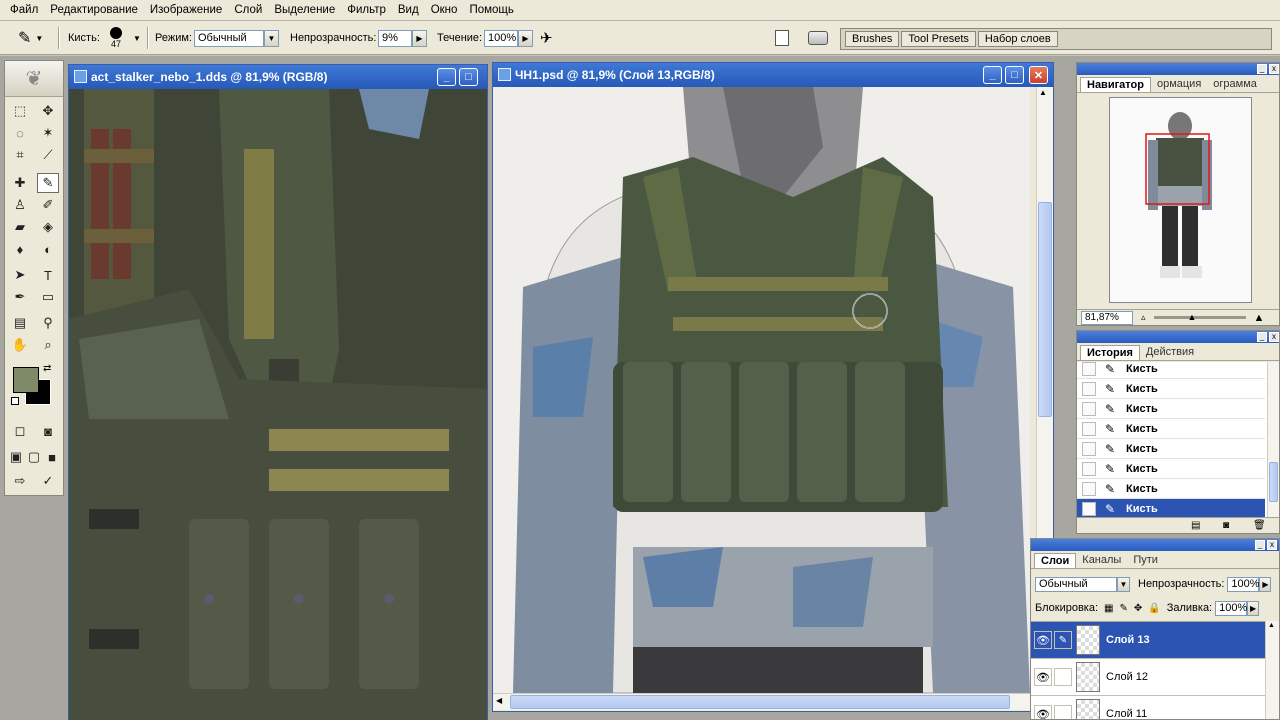  What do you see at coordinates (48, 345) in the screenshot?
I see `zoom-tool-icon: ⌕` at bounding box center [48, 345].